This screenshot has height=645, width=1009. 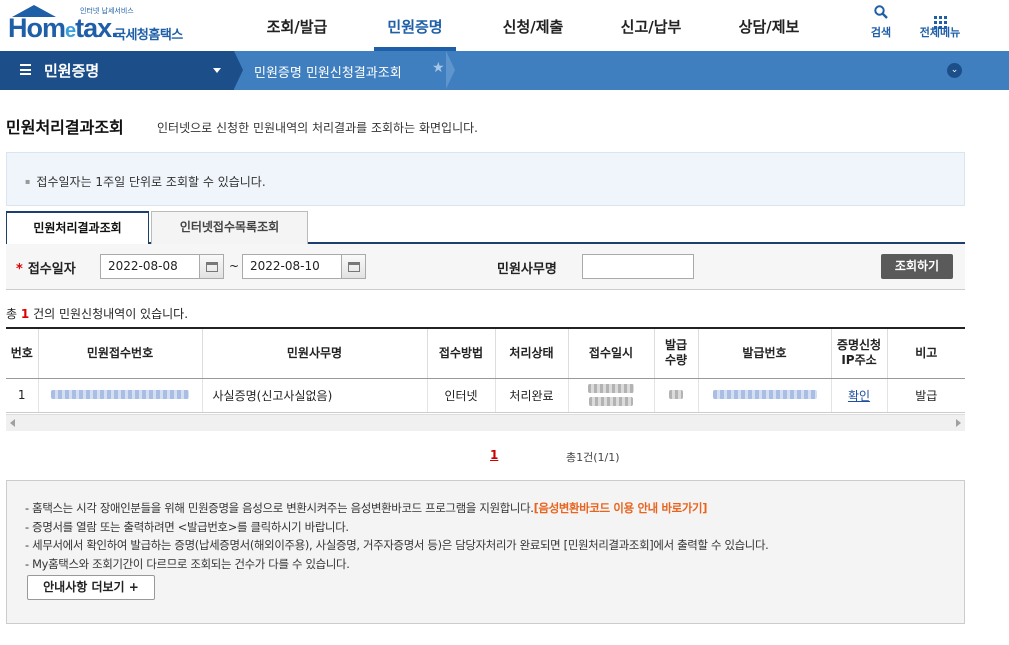 I want to click on voice-barcode-link: [음성변환바코드 이용 안내 바로가기], so click(x=621, y=508).